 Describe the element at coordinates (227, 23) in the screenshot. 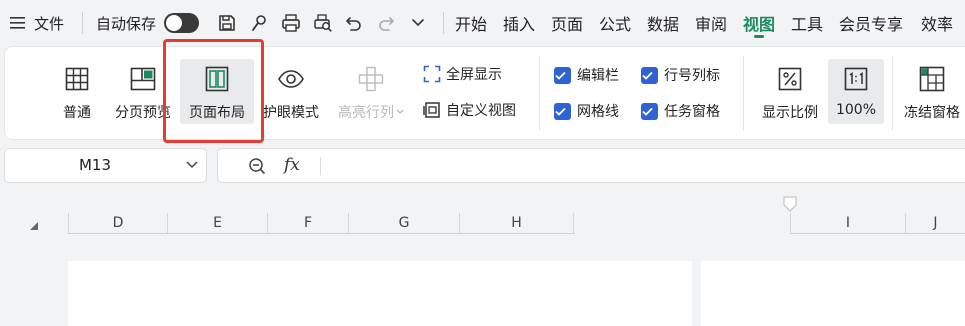

I see `save-icon` at that location.